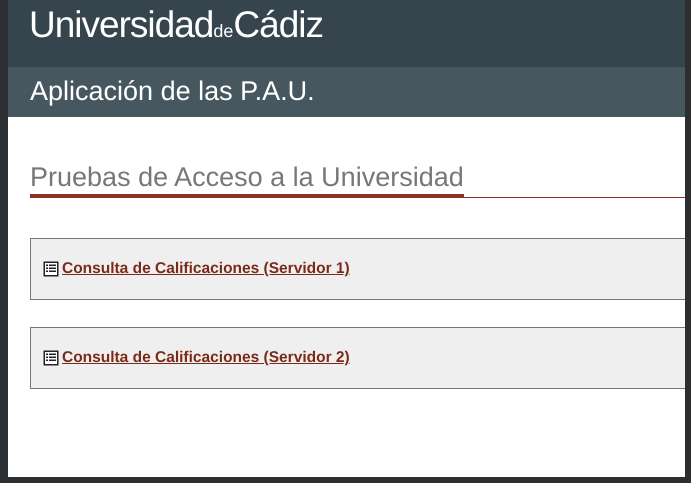  What do you see at coordinates (247, 180) in the screenshot?
I see `section-heading: Pruebas de Acceso a la Universidad` at bounding box center [247, 180].